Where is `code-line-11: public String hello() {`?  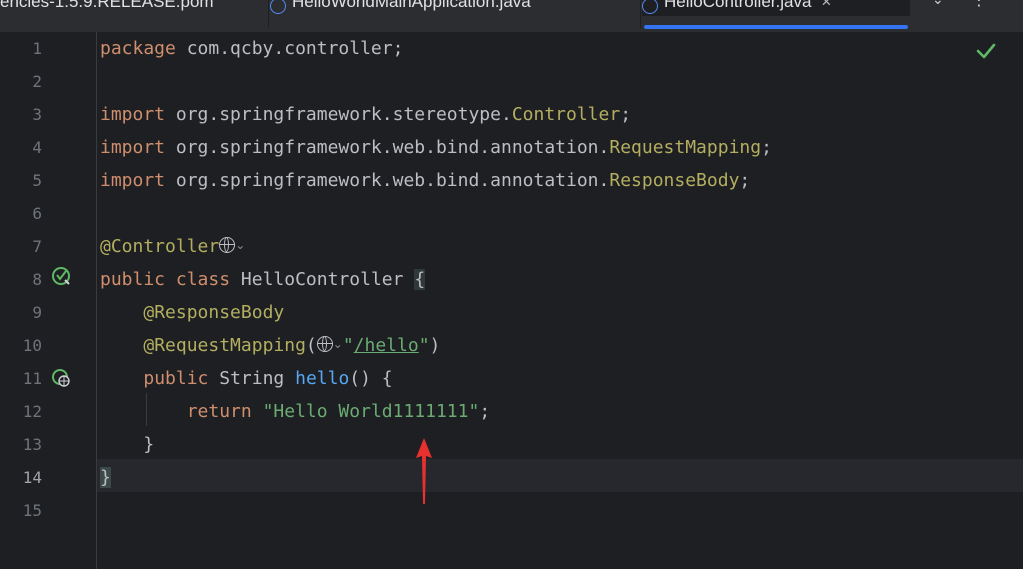 code-line-11: public String hello() { is located at coordinates (246, 378).